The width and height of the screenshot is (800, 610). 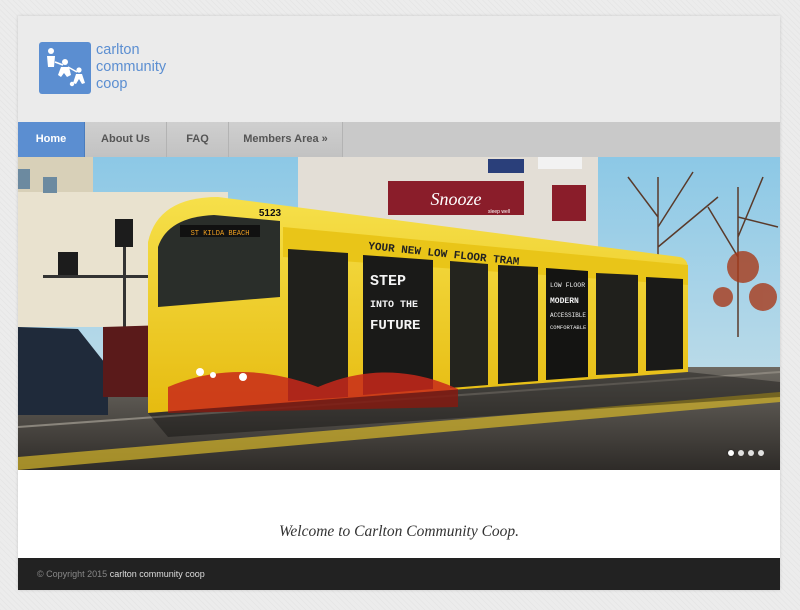 What do you see at coordinates (388, 281) in the screenshot?
I see `tram-slogan-1: STEP` at bounding box center [388, 281].